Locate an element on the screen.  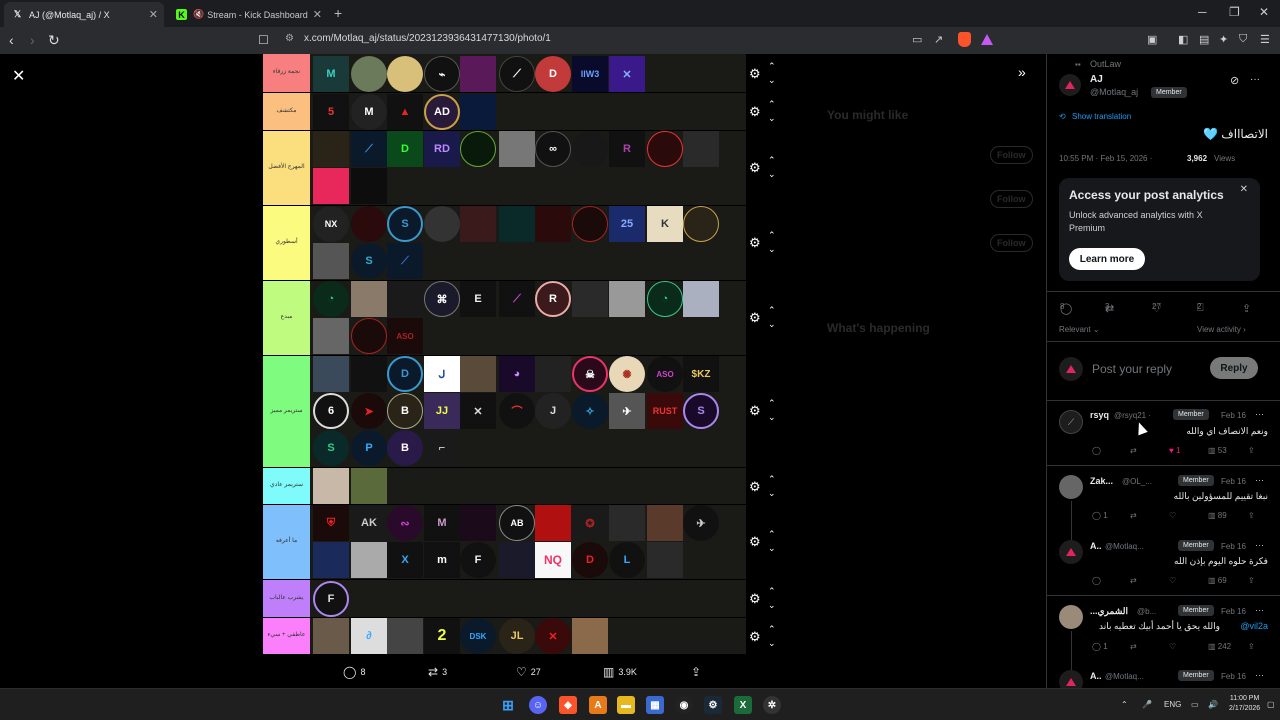
excel-icon: X is located at coordinates (743, 705).